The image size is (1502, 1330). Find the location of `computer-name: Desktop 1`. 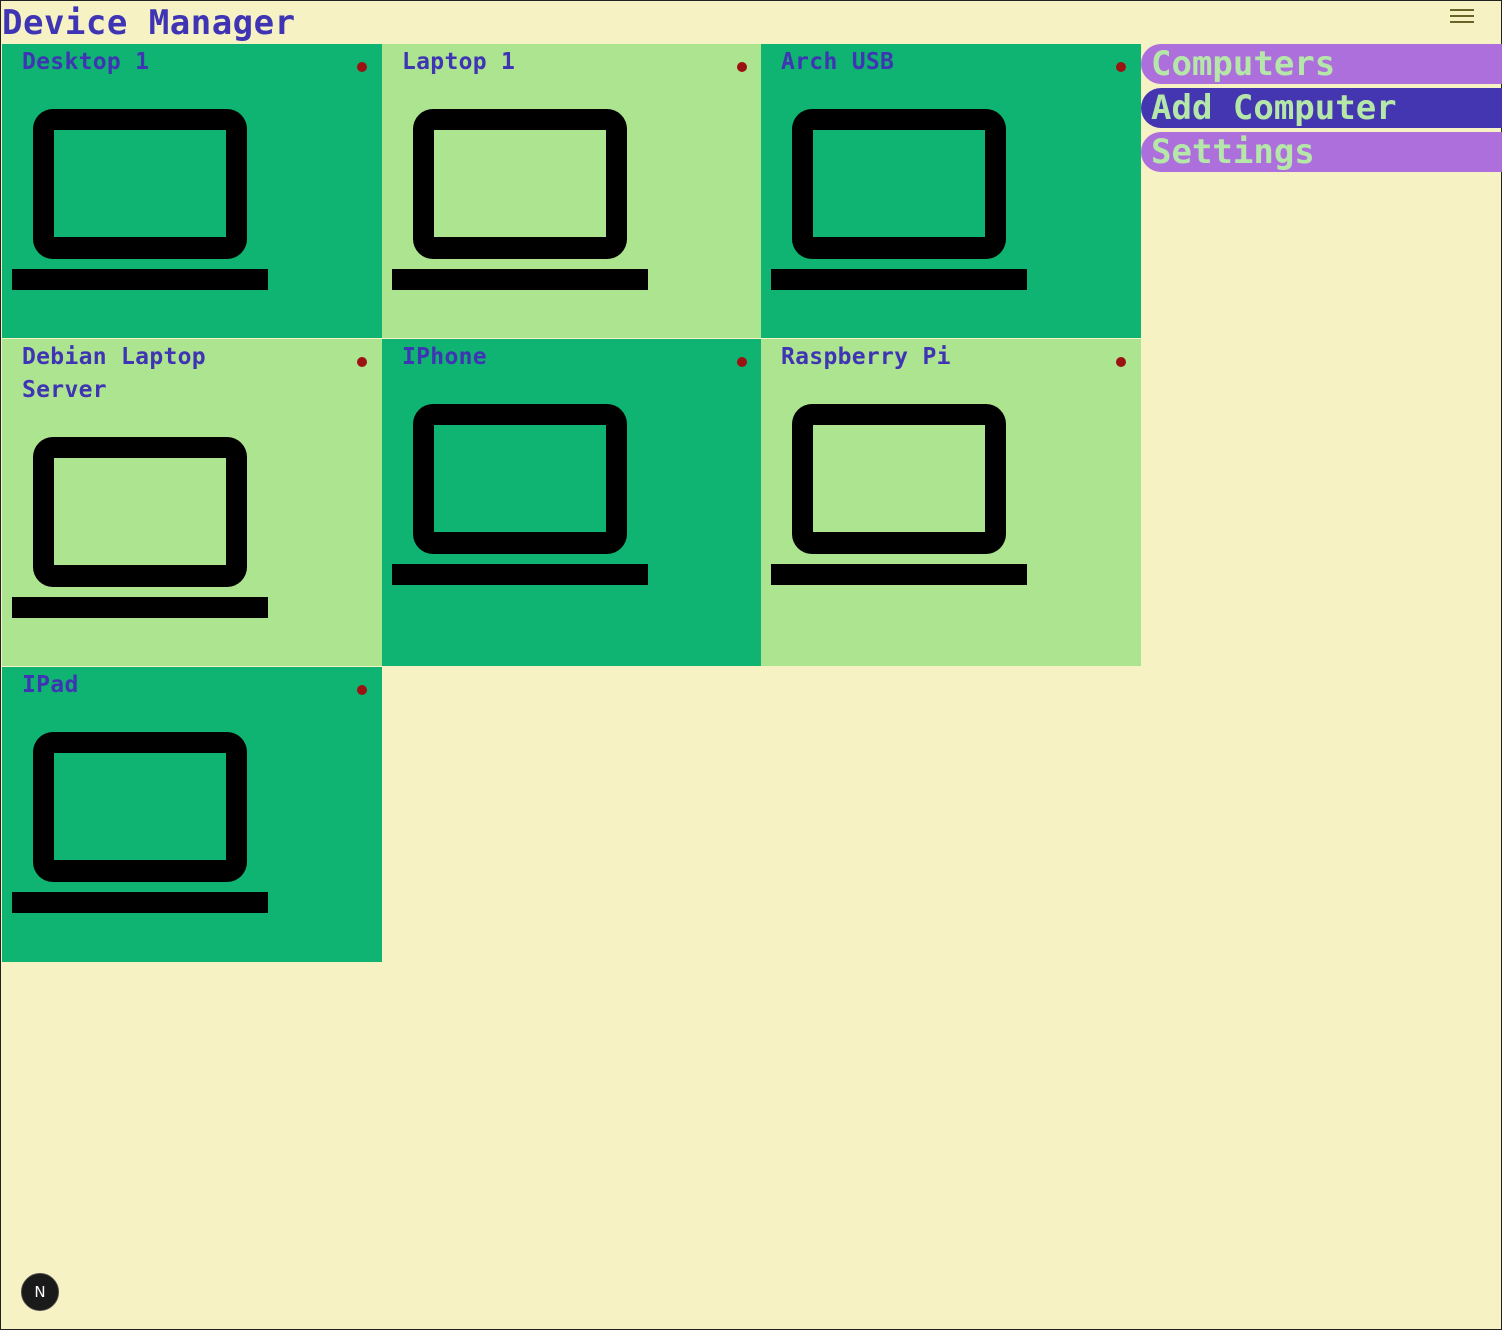

computer-name: Desktop 1 is located at coordinates (86, 62).